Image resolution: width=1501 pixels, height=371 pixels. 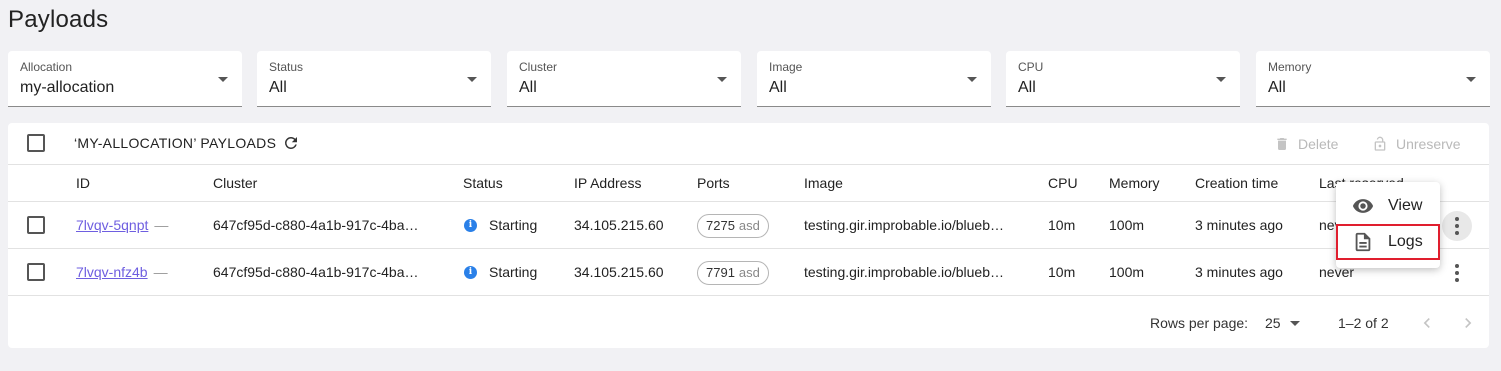 I want to click on row-context-menu: View Logs, so click(x=1388, y=225).